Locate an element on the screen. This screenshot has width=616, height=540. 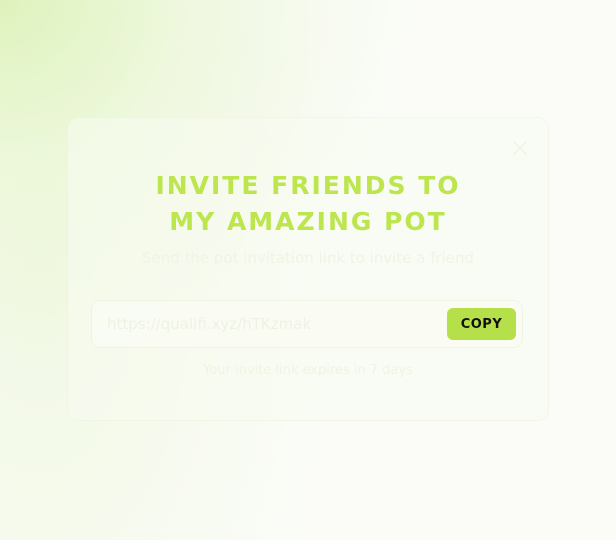
copy-button: COPY is located at coordinates (481, 324).